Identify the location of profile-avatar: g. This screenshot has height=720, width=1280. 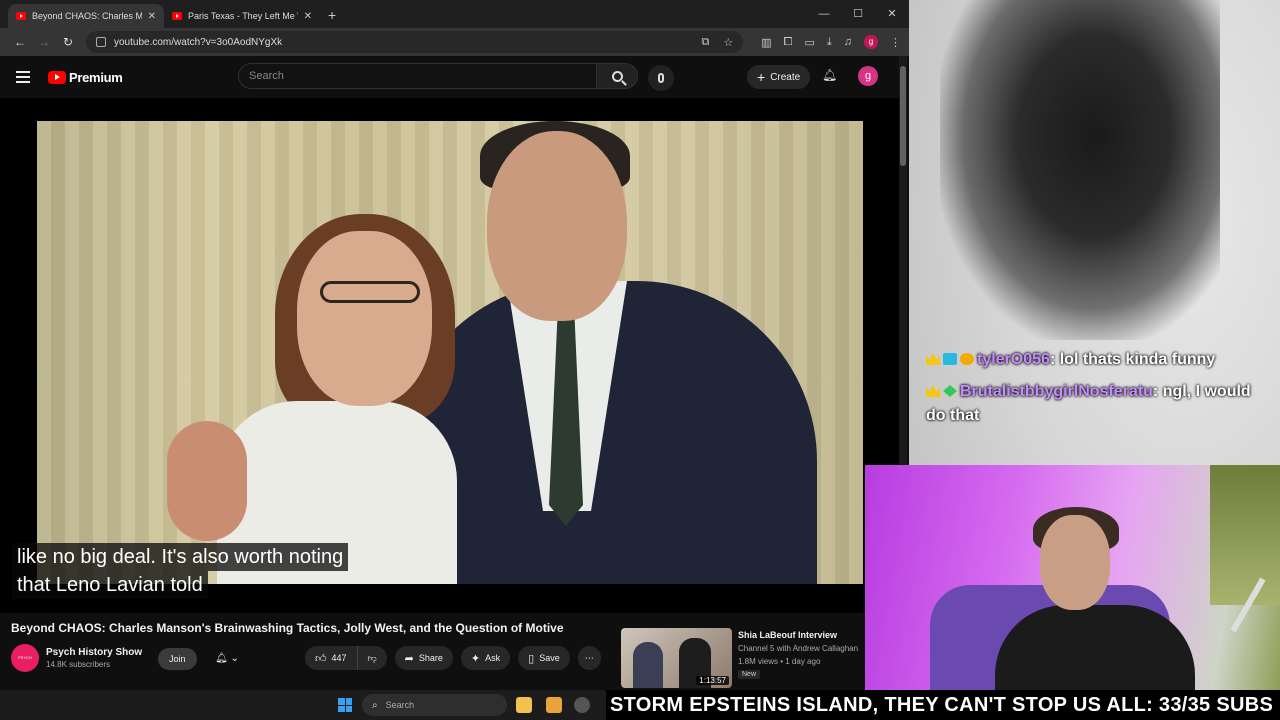
(871, 42).